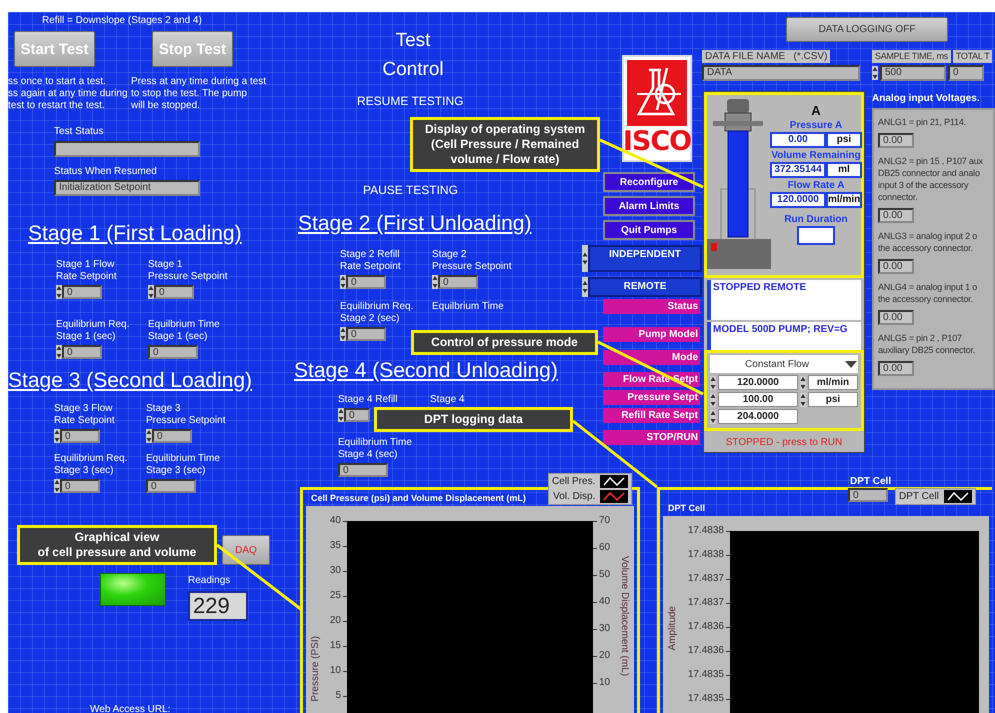 This screenshot has width=995, height=713. I want to click on number-field: 500, so click(913, 73).